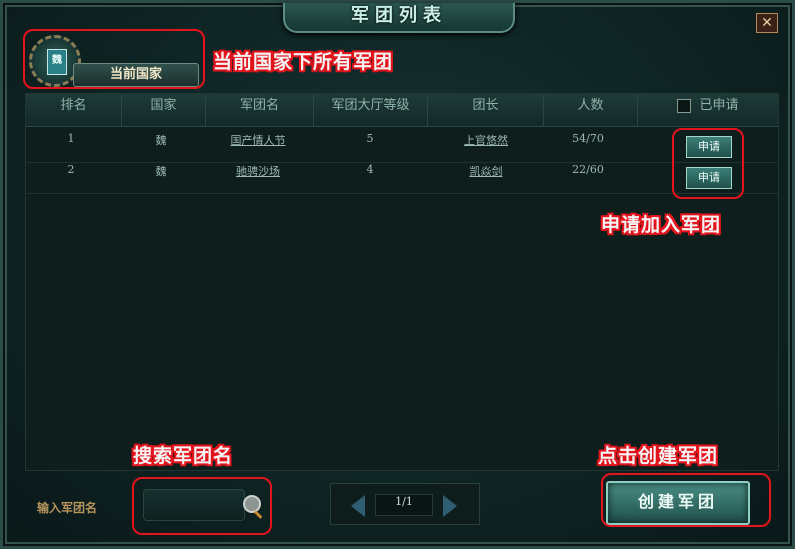 The height and width of the screenshot is (549, 795). What do you see at coordinates (258, 178) in the screenshot?
I see `row-army-name-link: 驰骋沙场` at bounding box center [258, 178].